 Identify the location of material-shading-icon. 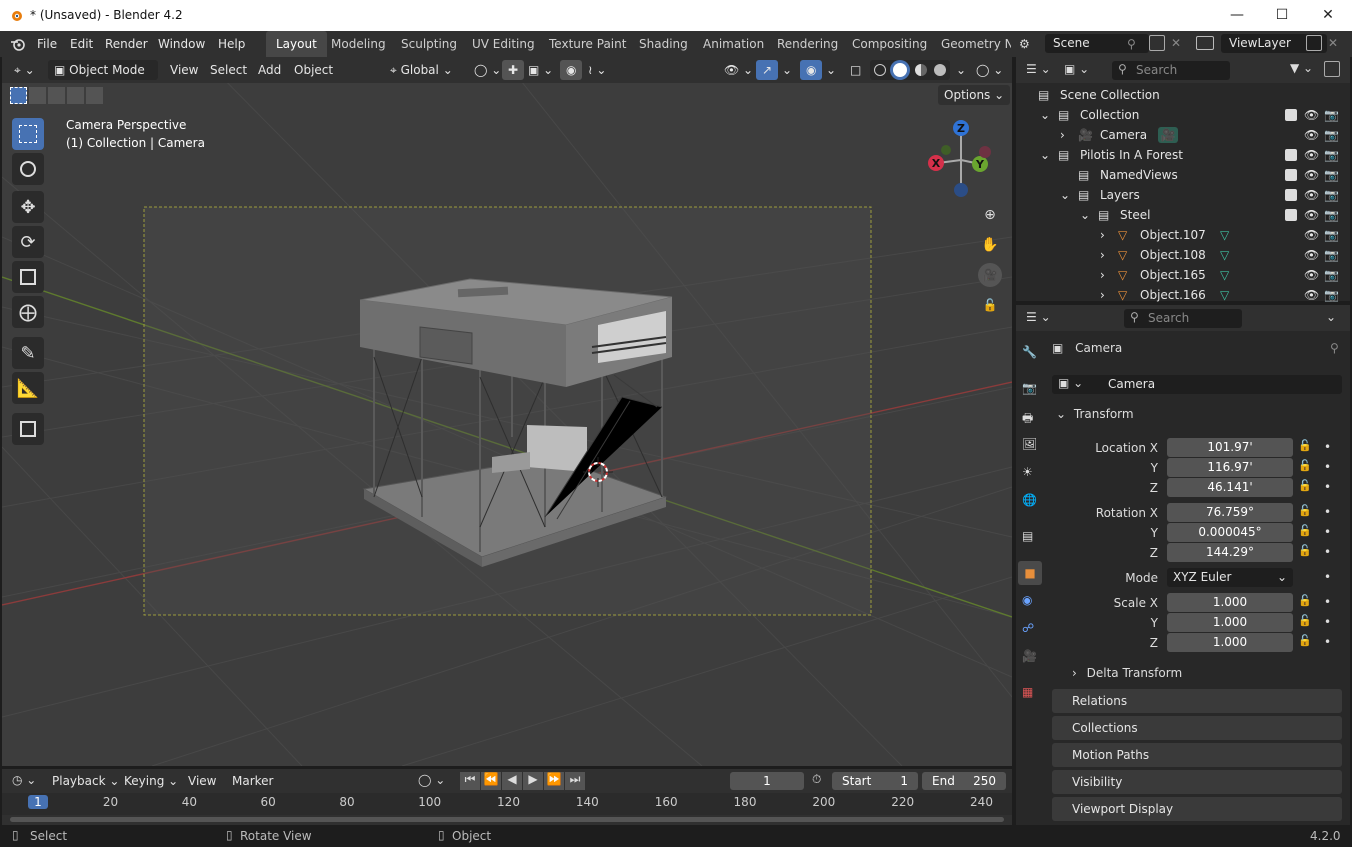
(920, 70).